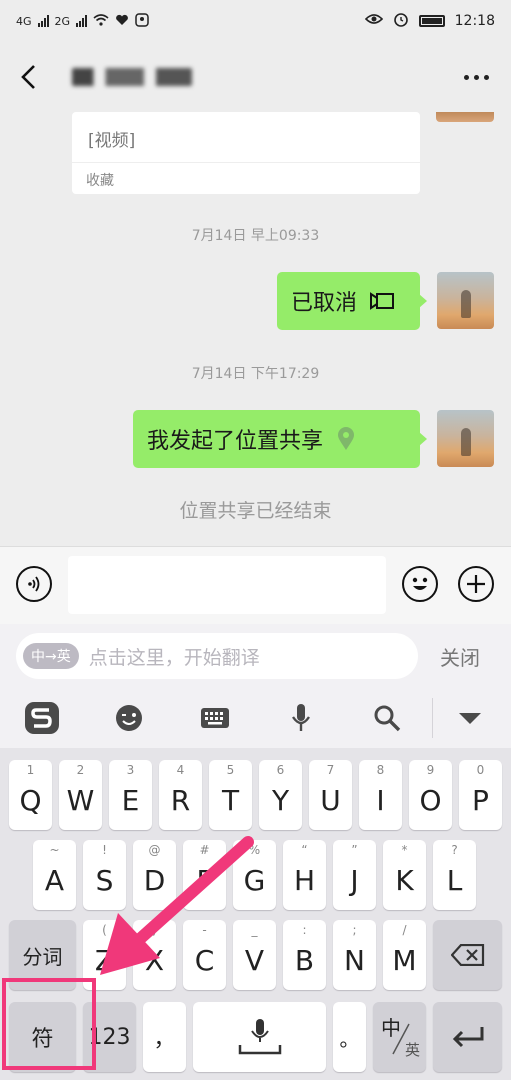 Image resolution: width=511 pixels, height=1080 pixels. I want to click on backspace-icon, so click(467, 955).